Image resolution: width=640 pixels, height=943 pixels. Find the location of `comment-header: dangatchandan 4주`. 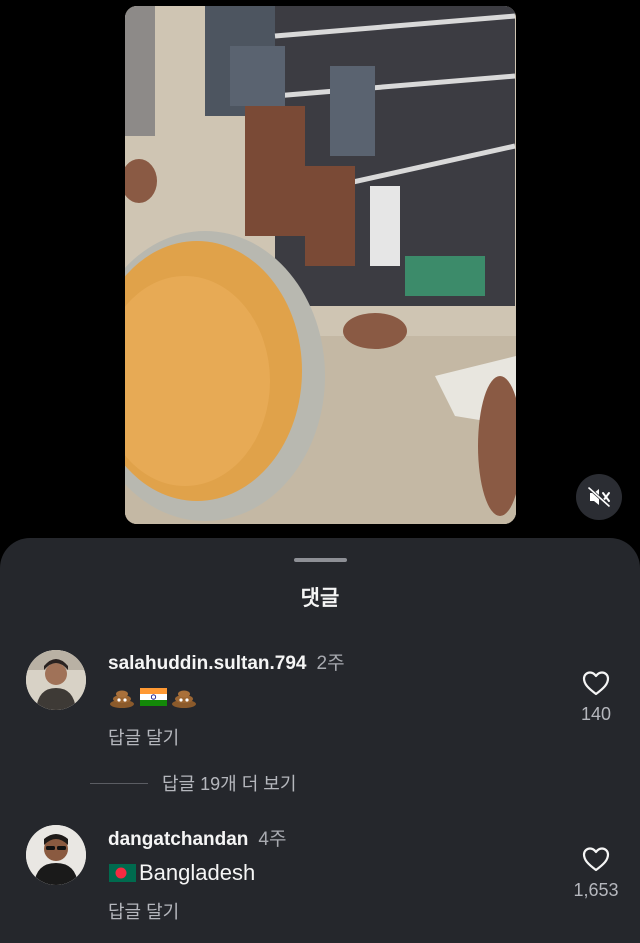

comment-header: dangatchandan 4주 is located at coordinates (197, 837).